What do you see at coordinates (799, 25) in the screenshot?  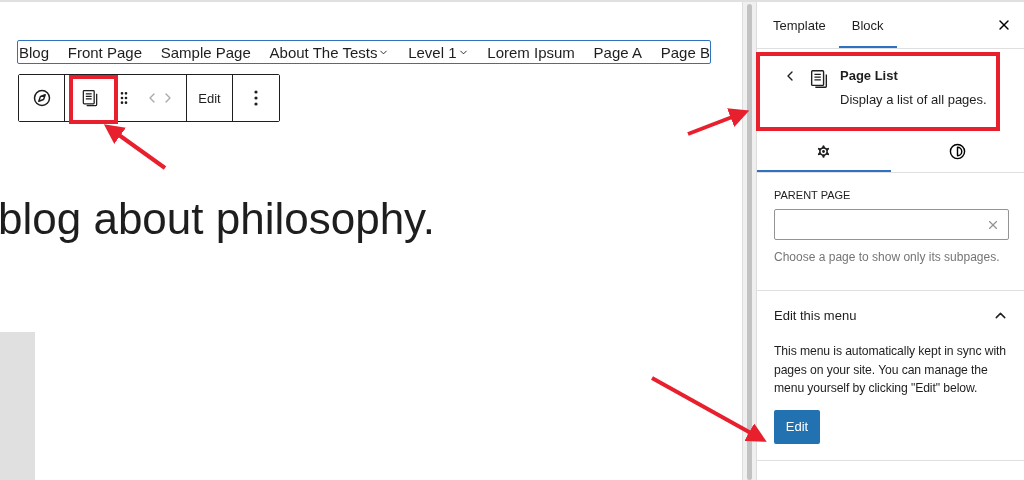 I see `sidebar-tab: Template` at bounding box center [799, 25].